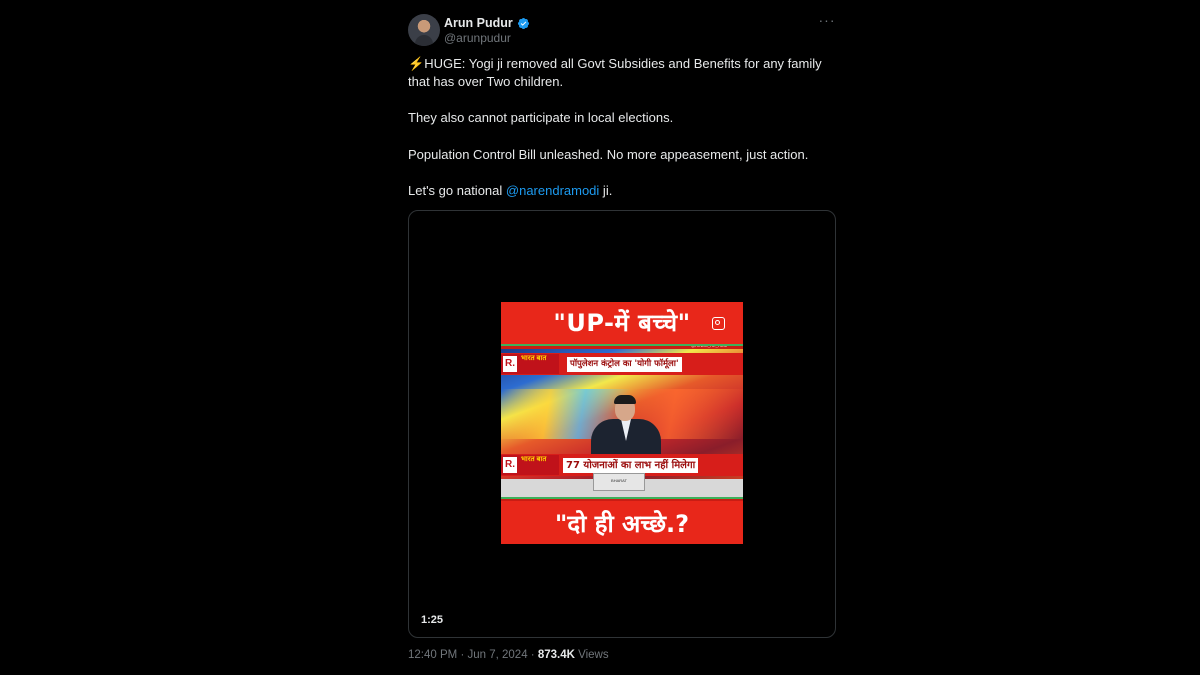 The width and height of the screenshot is (1200, 675). What do you see at coordinates (552, 190) in the screenshot?
I see `mention-link: @narendramodi` at bounding box center [552, 190].